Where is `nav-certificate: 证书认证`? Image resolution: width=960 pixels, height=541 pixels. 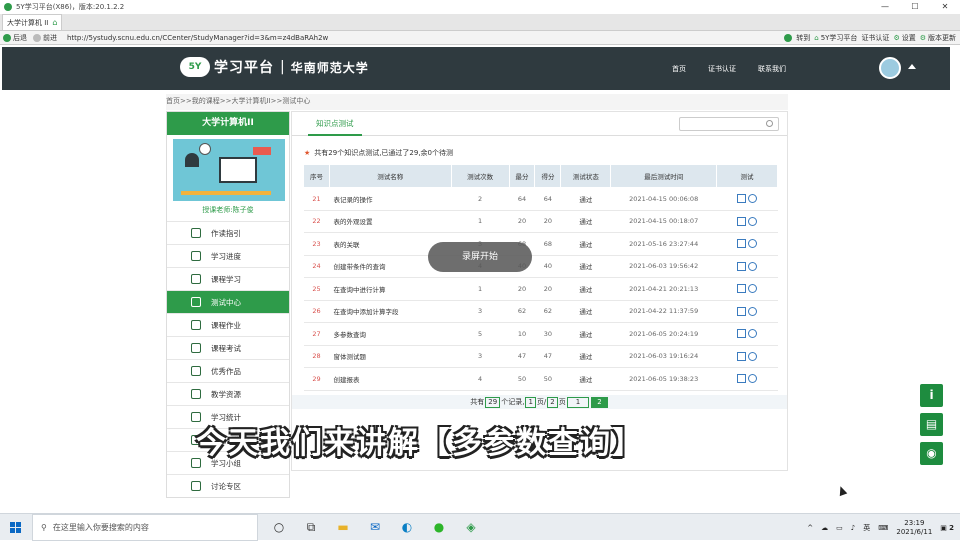 nav-certificate: 证书认证 is located at coordinates (722, 69).